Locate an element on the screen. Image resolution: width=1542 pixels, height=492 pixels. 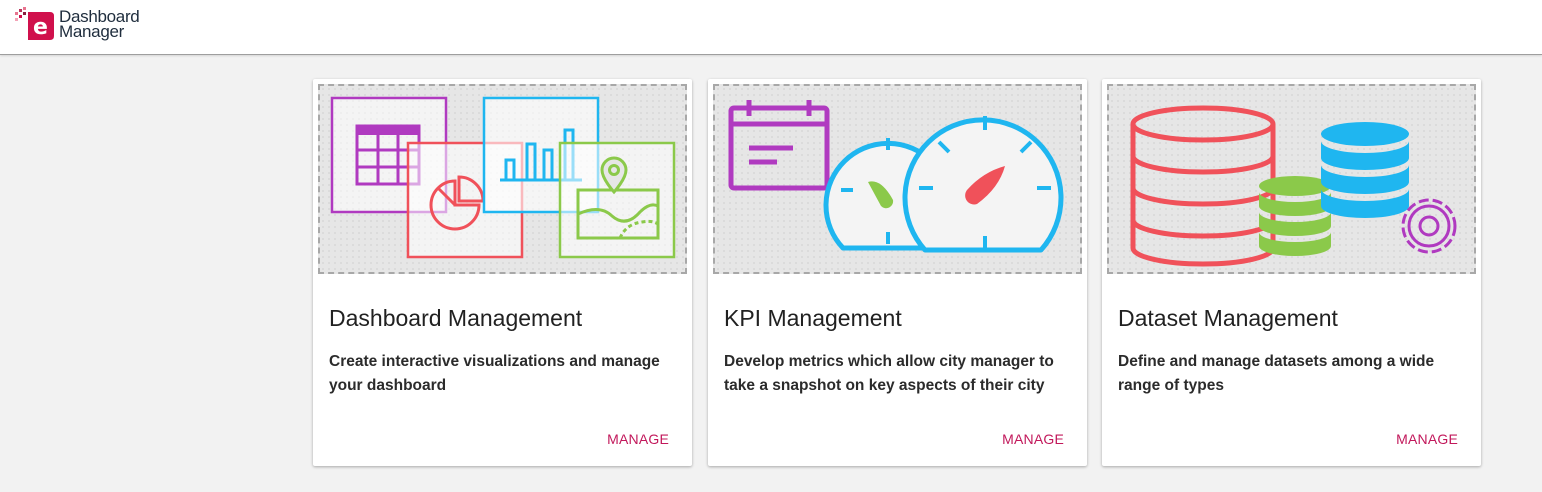
app-logo: e Dashboard Manager is located at coordinates (77, 23).